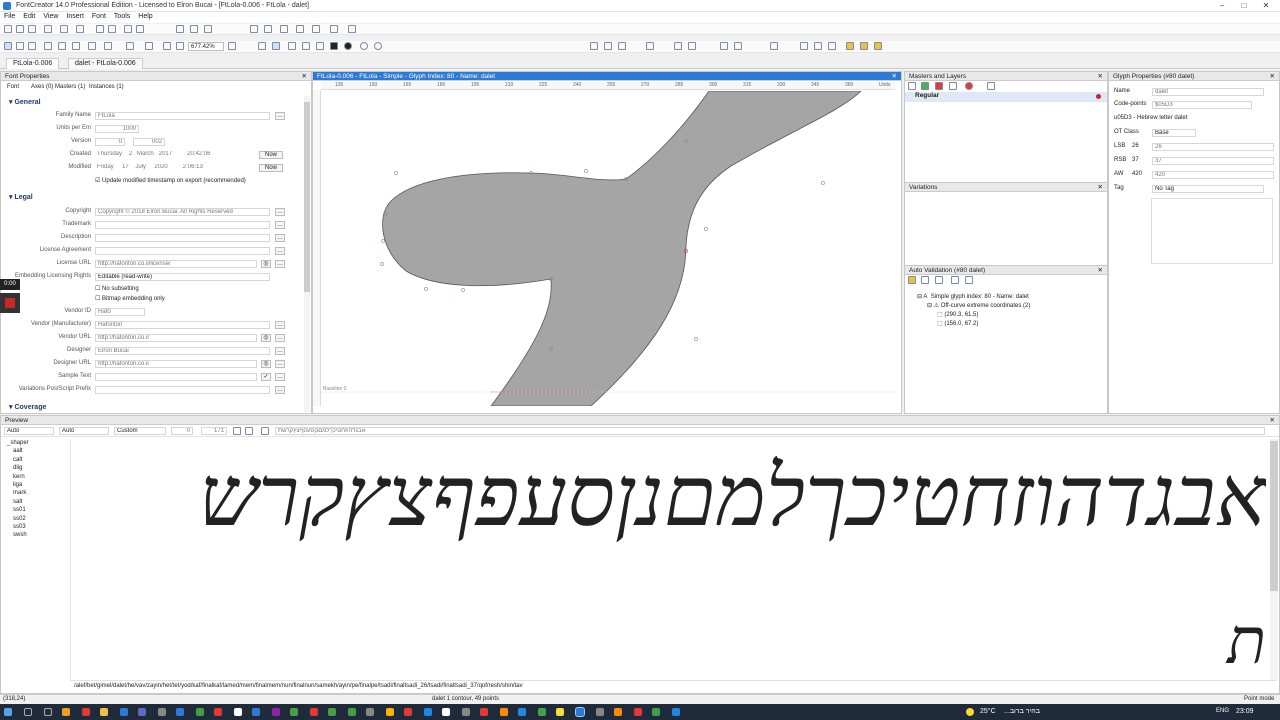  I want to click on mirror-icon, so click(724, 46).